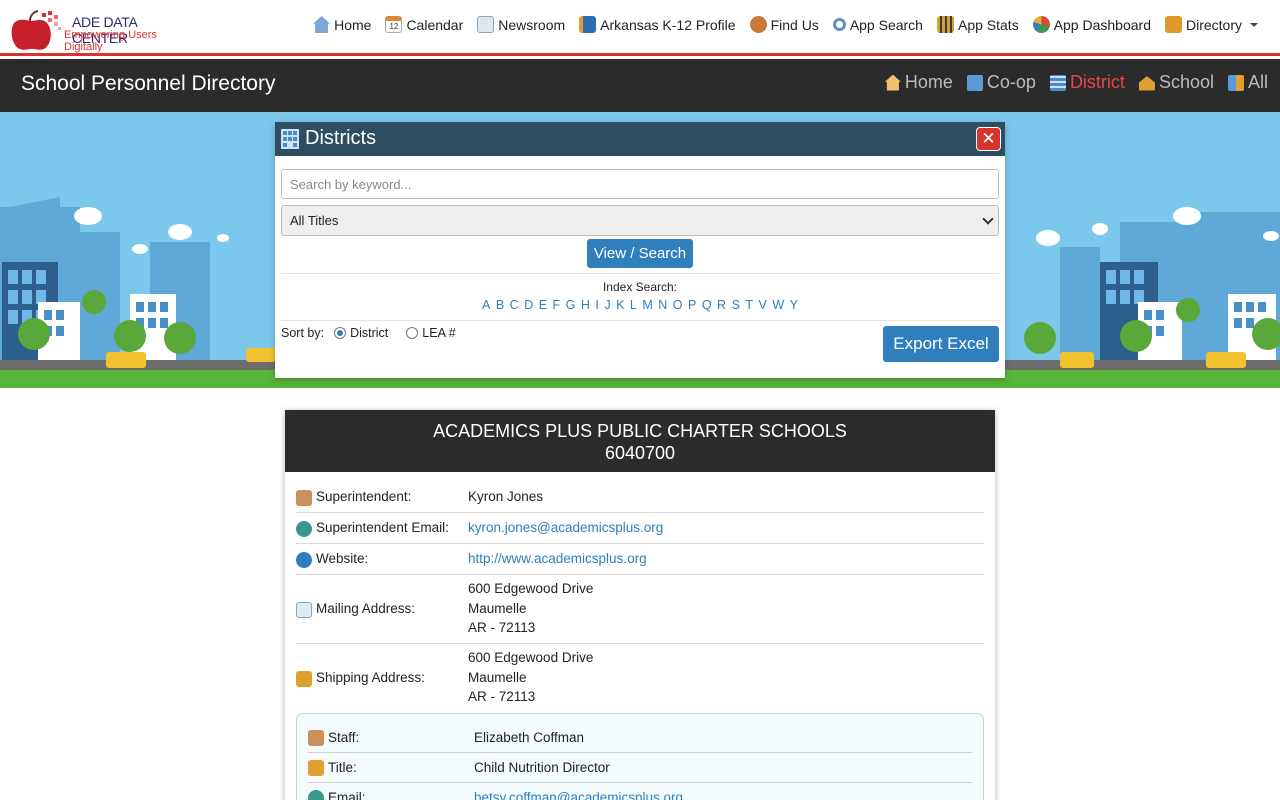  Describe the element at coordinates (736, 305) in the screenshot. I see `index-letter: S` at that location.